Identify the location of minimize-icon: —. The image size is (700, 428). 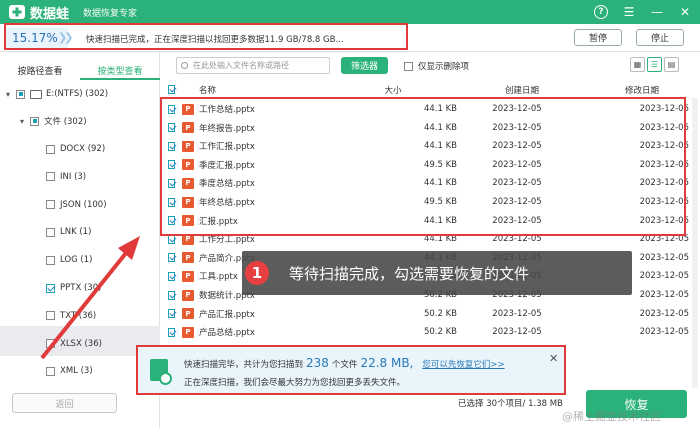
(657, 12).